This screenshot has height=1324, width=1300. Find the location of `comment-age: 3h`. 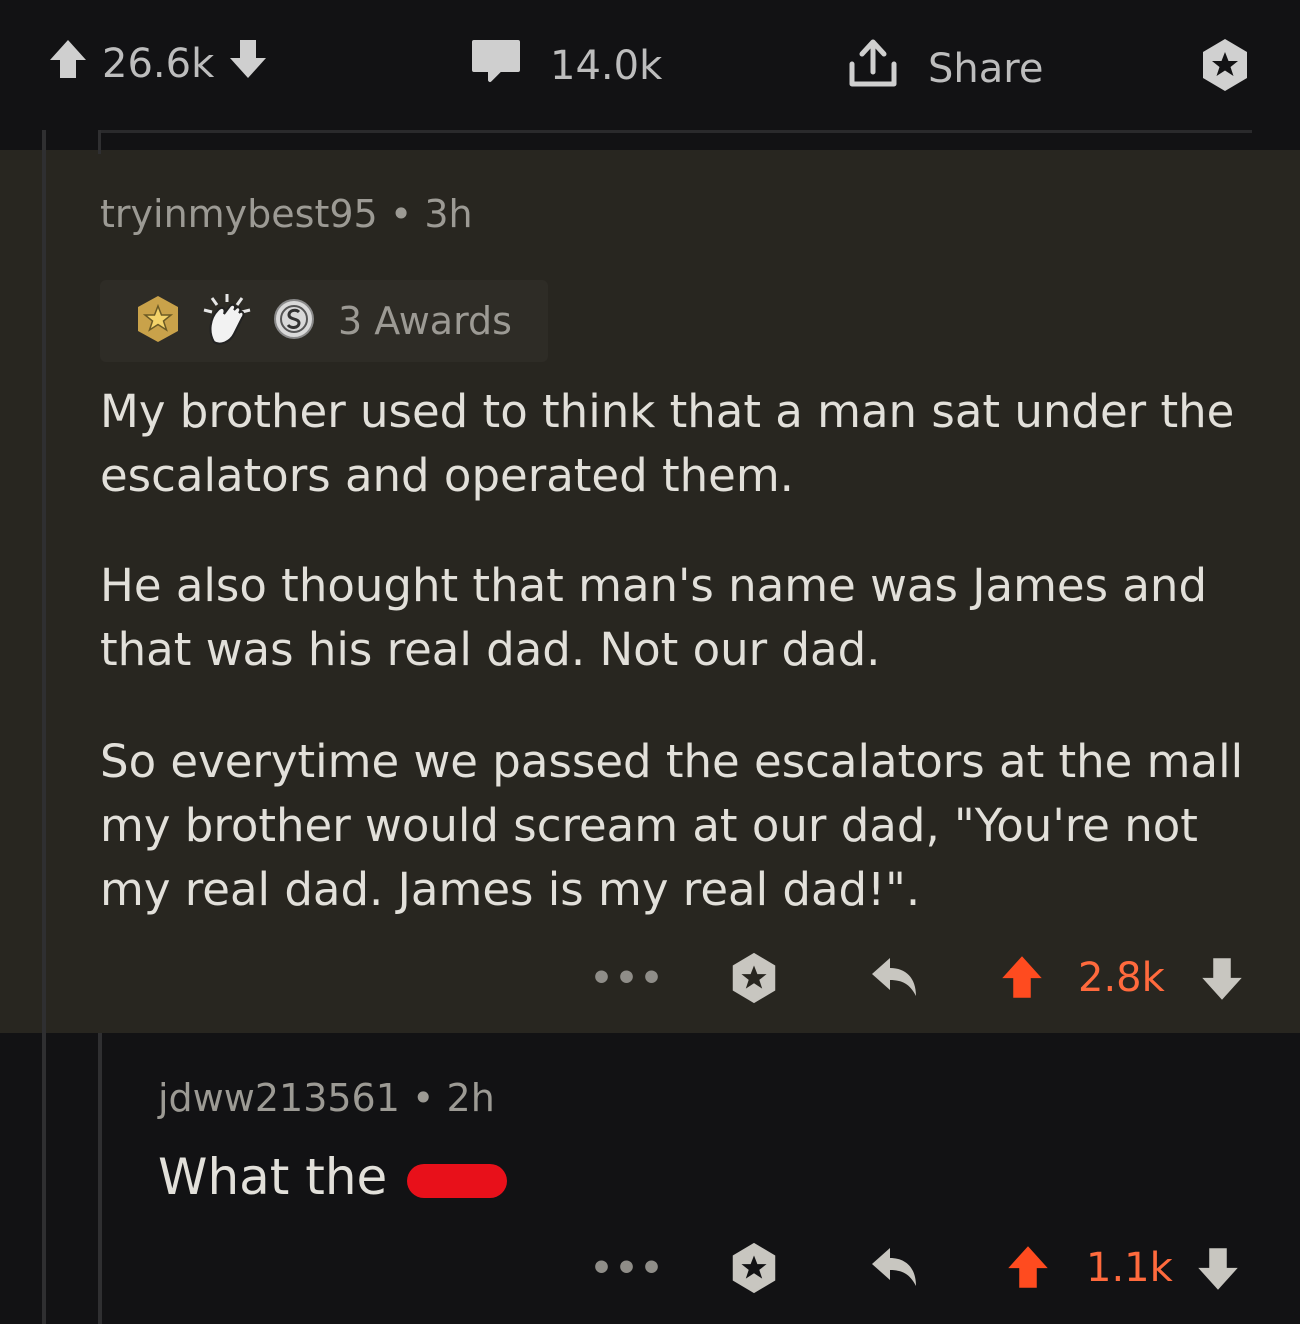

comment-age: 3h is located at coordinates (448, 214).